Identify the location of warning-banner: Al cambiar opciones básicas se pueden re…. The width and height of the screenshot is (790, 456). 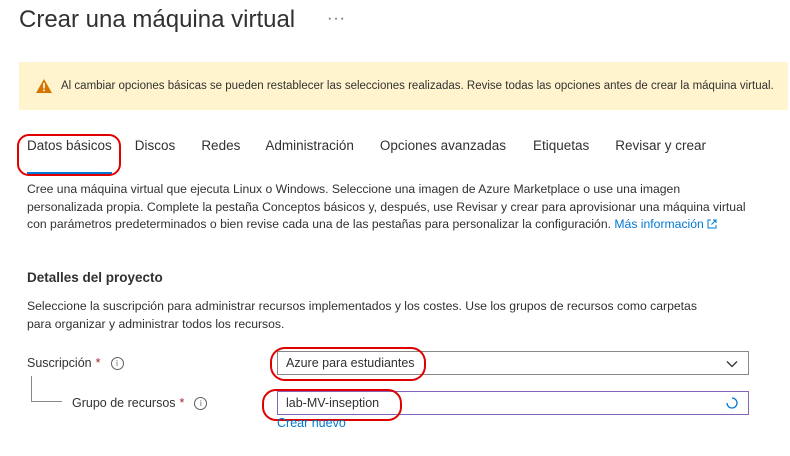
(403, 86).